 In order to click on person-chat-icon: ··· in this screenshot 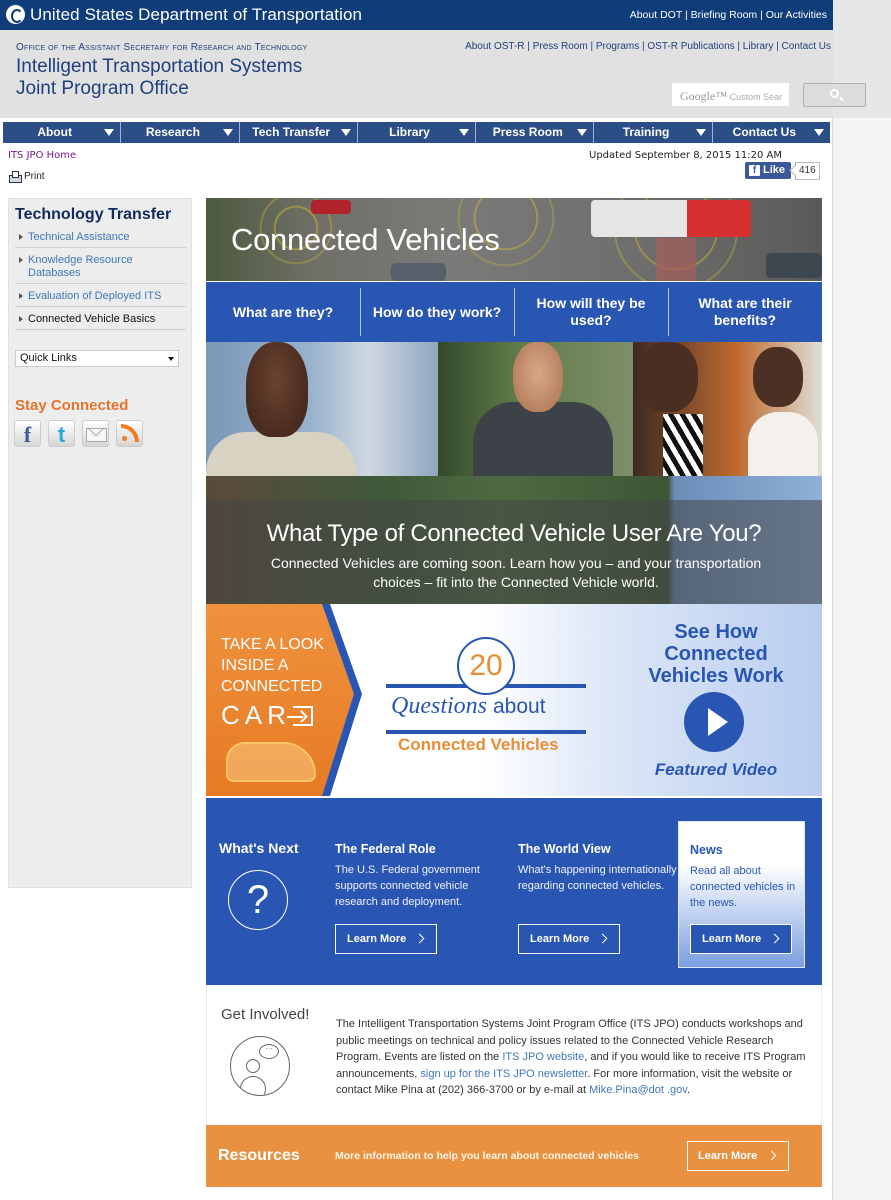, I will do `click(260, 1066)`.